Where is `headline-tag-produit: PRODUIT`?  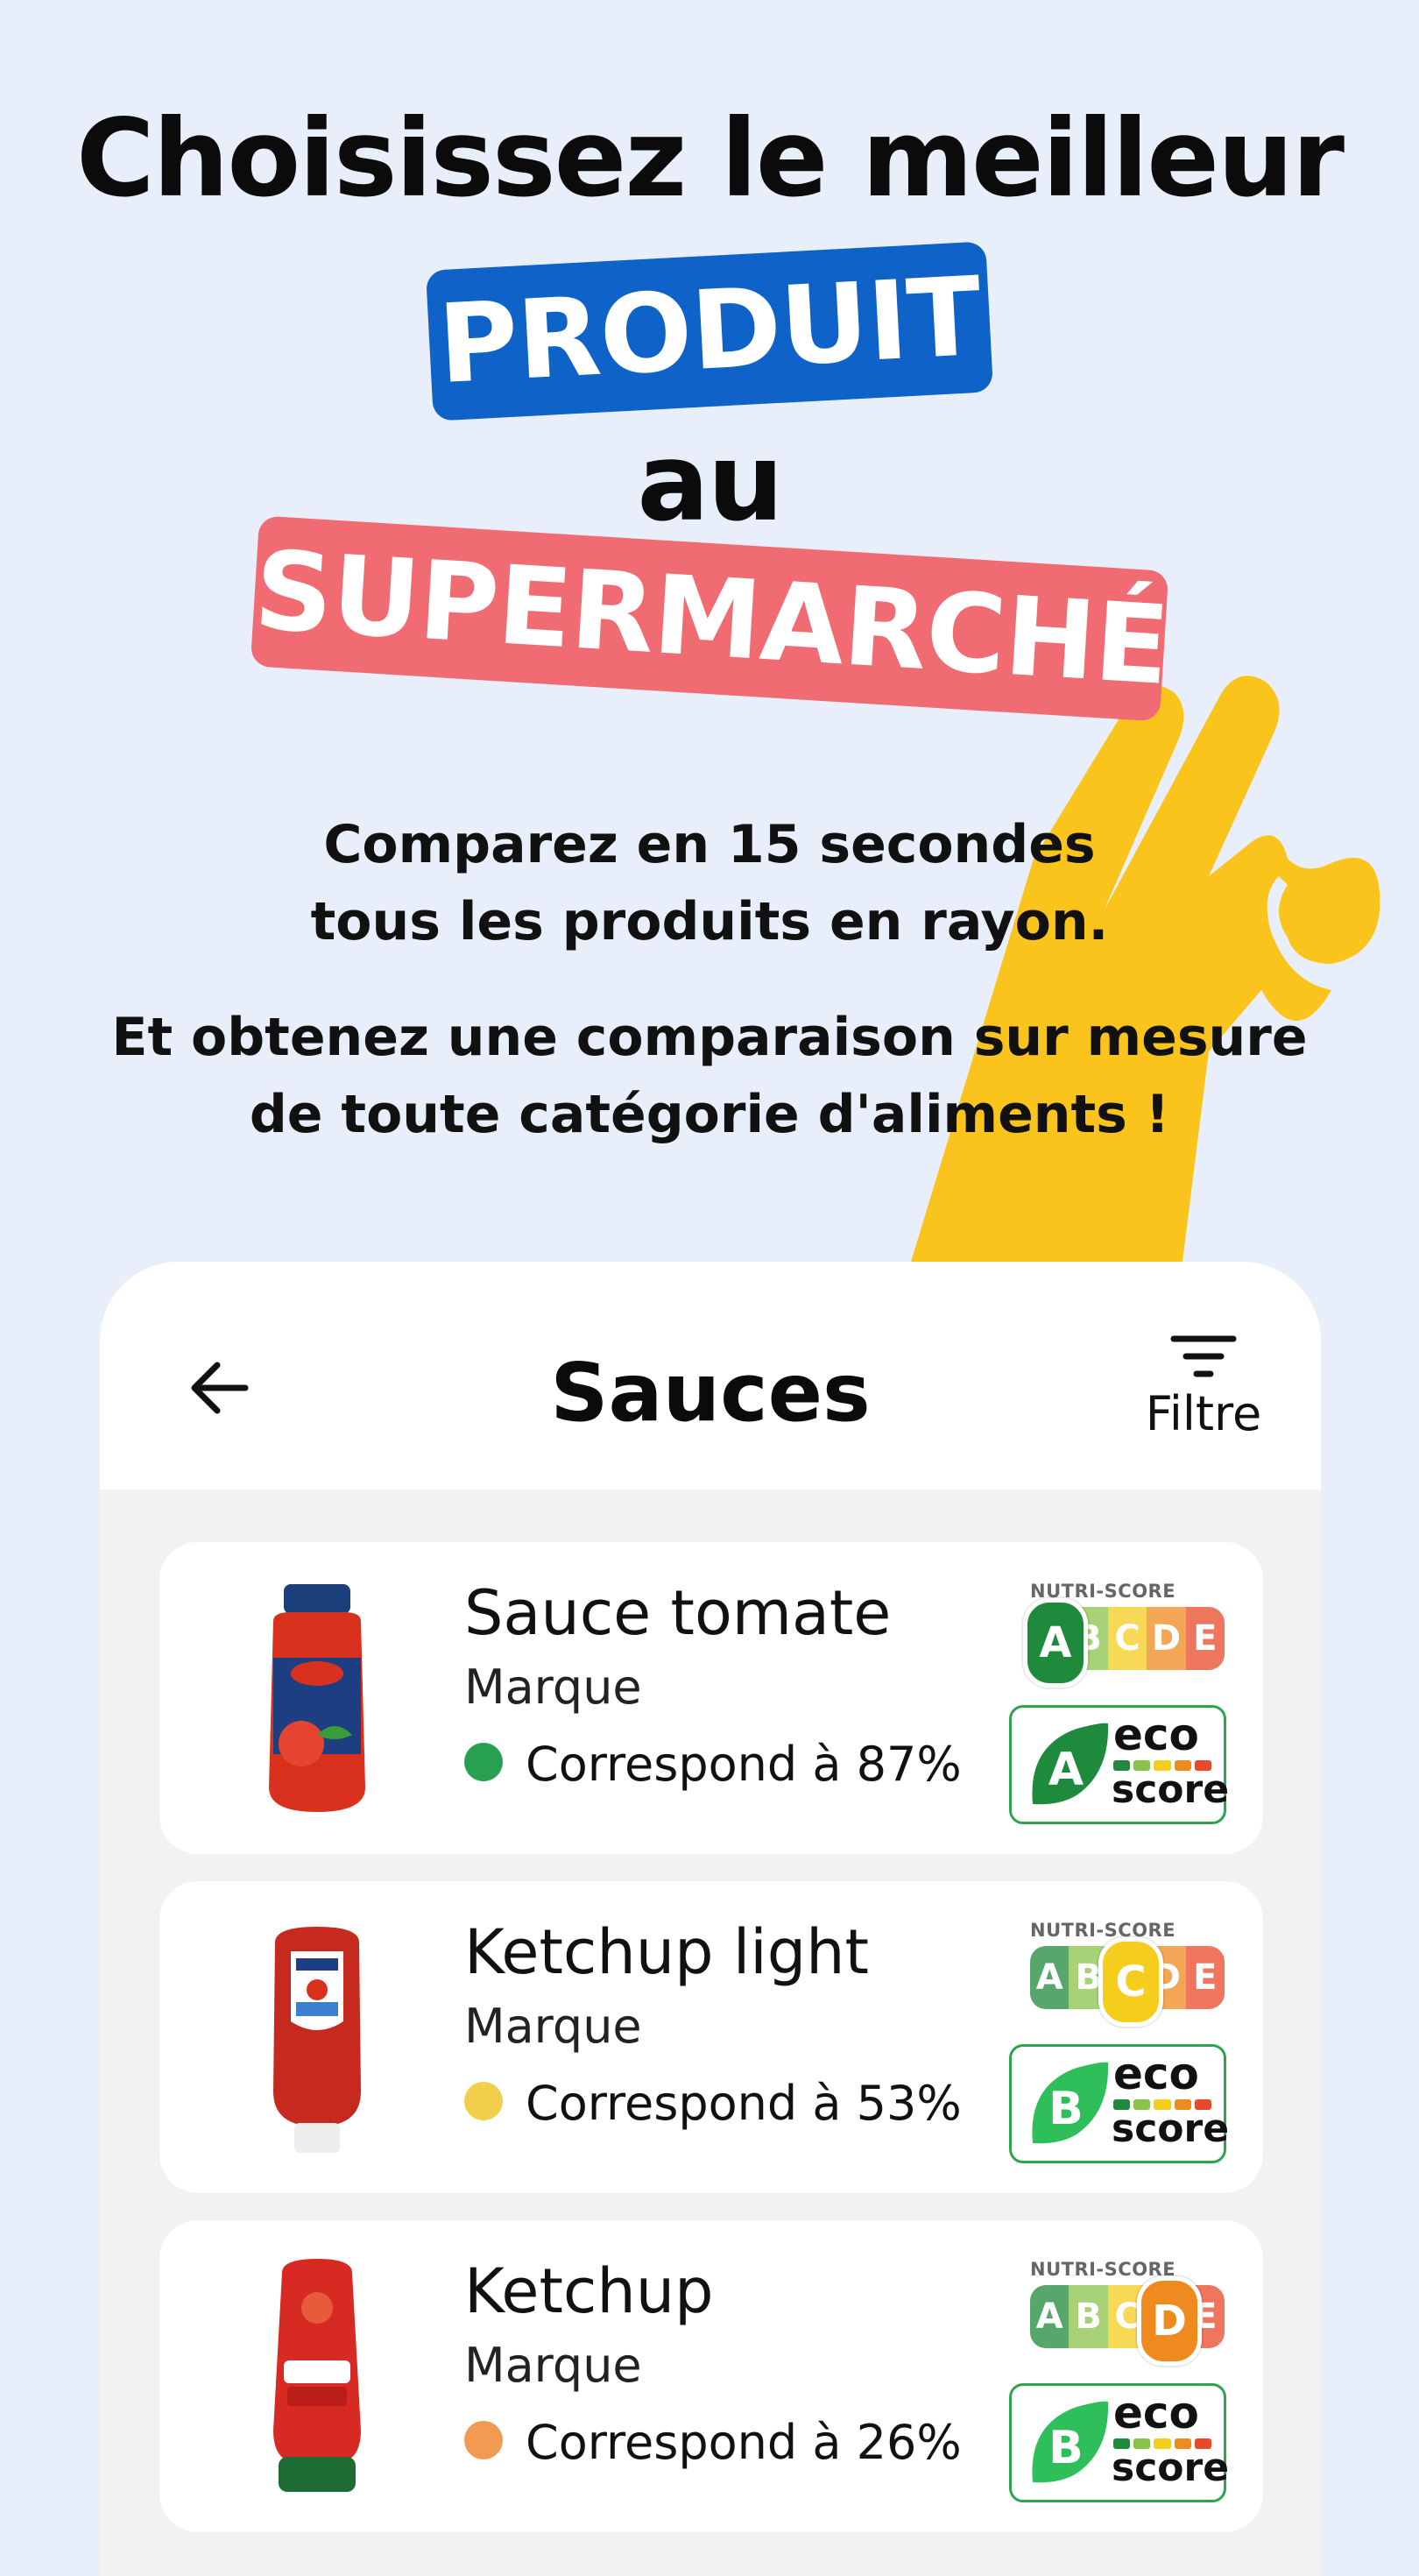
headline-tag-produit: PRODUIT is located at coordinates (709, 331).